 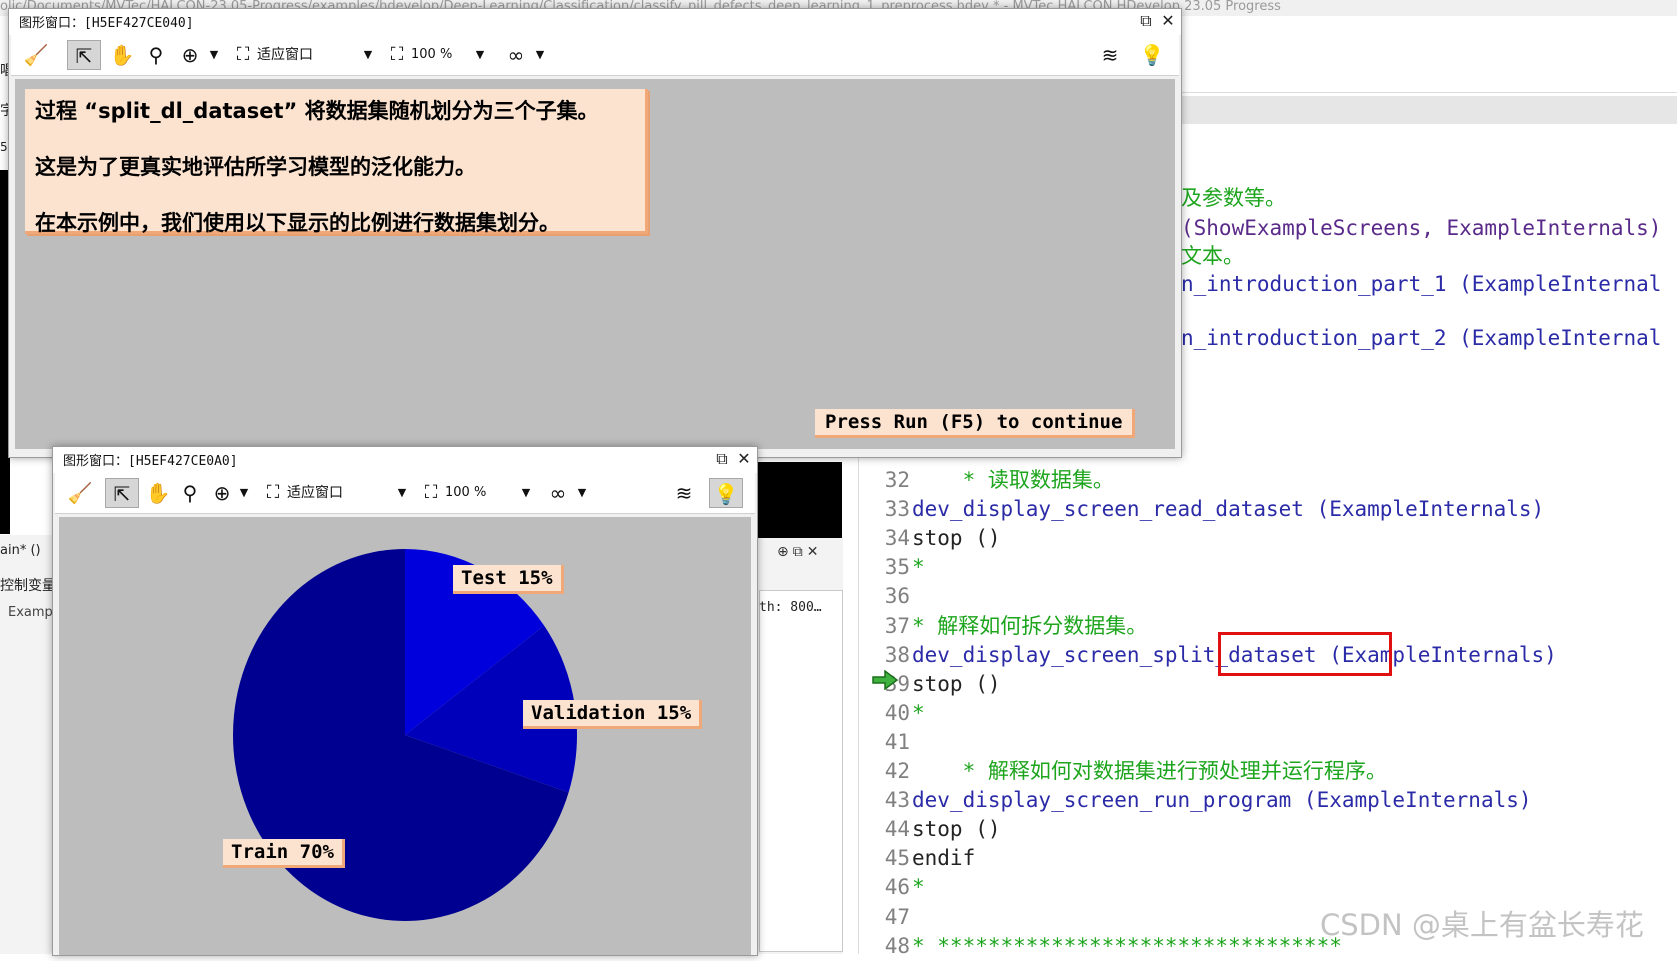 What do you see at coordinates (1268, 596) in the screenshot?
I see `code-line: 36` at bounding box center [1268, 596].